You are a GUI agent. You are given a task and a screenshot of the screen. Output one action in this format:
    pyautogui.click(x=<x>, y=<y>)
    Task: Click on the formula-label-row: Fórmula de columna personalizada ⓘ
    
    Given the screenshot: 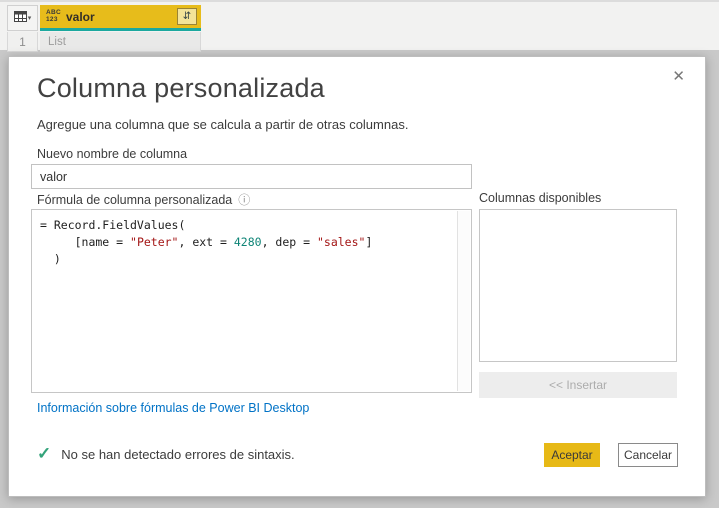 What is the action you would take?
    pyautogui.click(x=143, y=199)
    